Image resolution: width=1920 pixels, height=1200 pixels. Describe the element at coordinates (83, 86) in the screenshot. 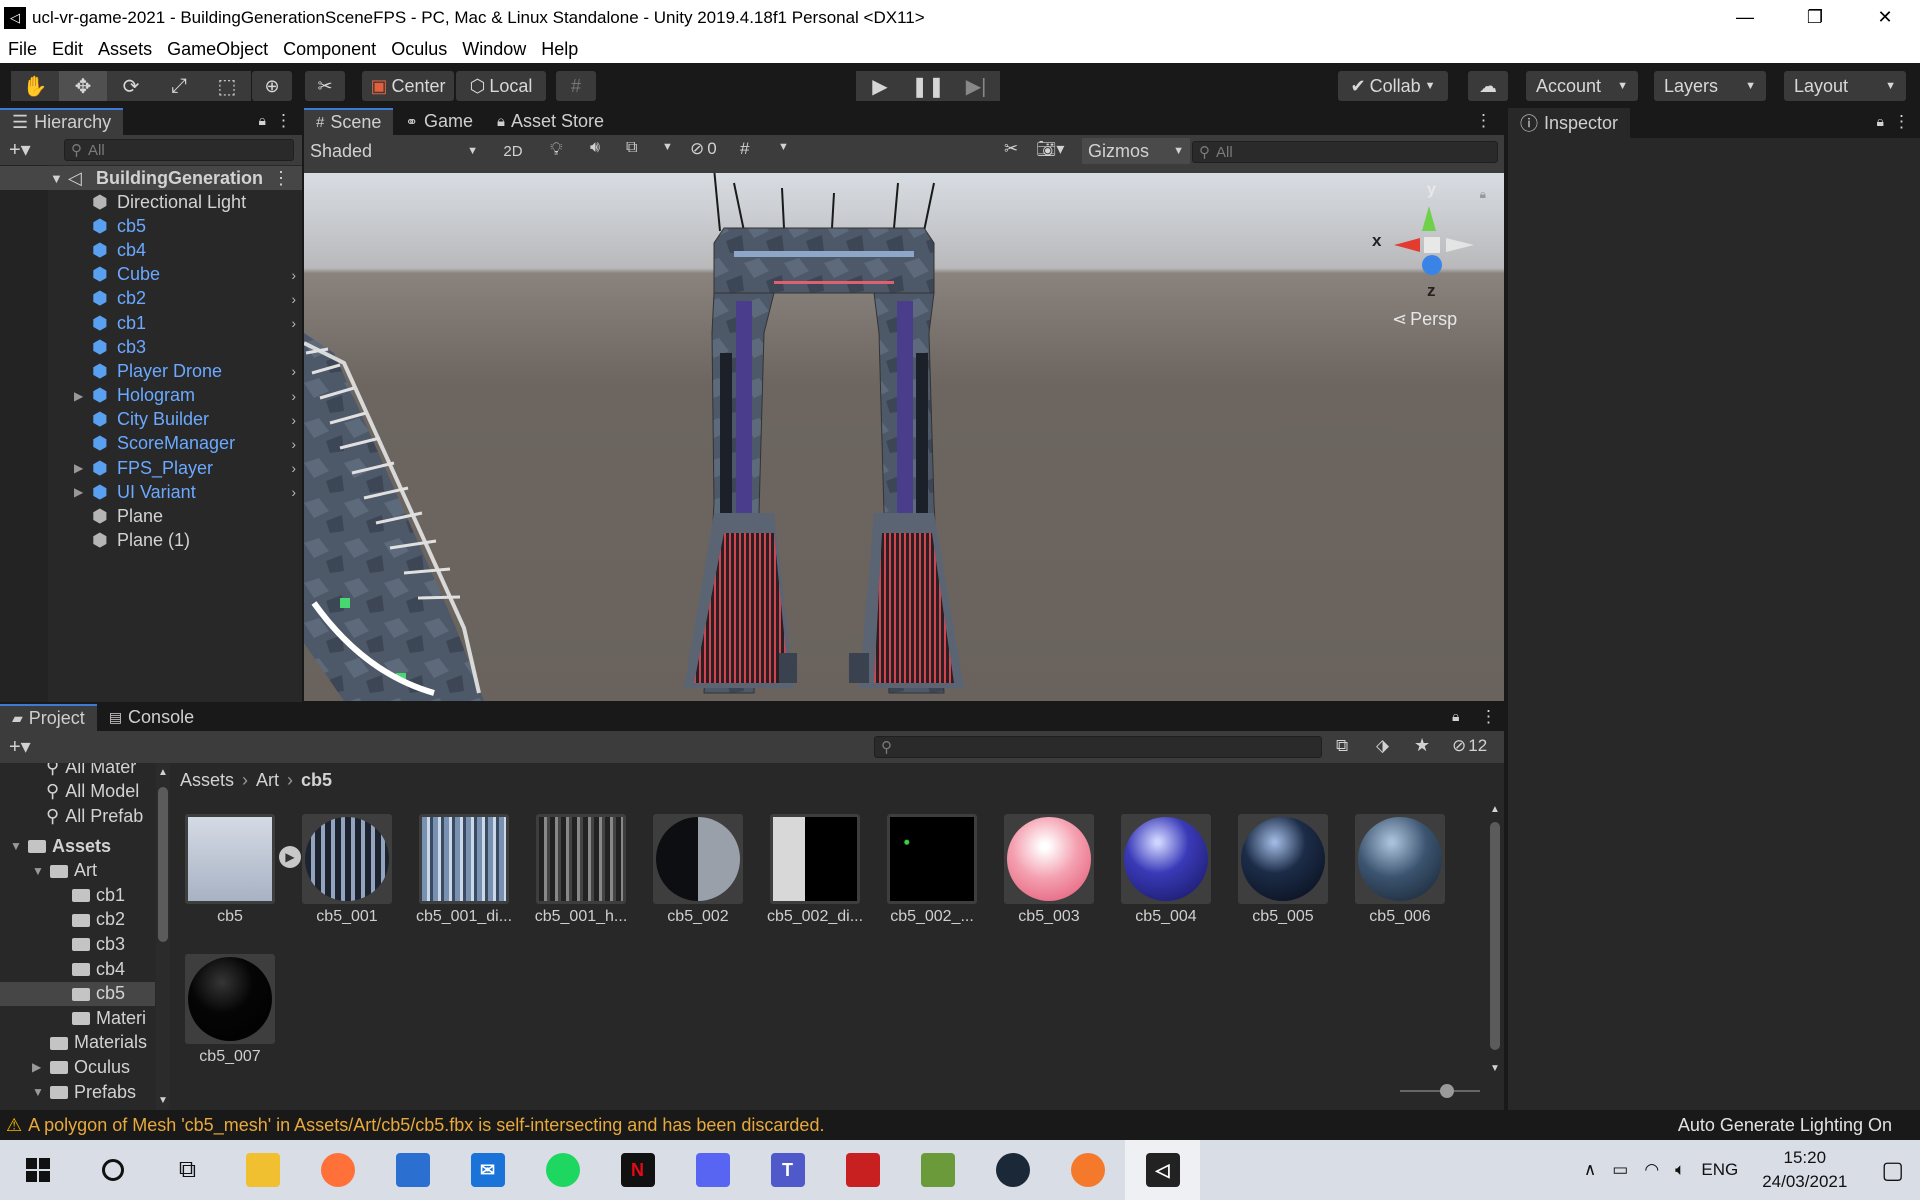

I see `move-tool-icon: ✥` at that location.